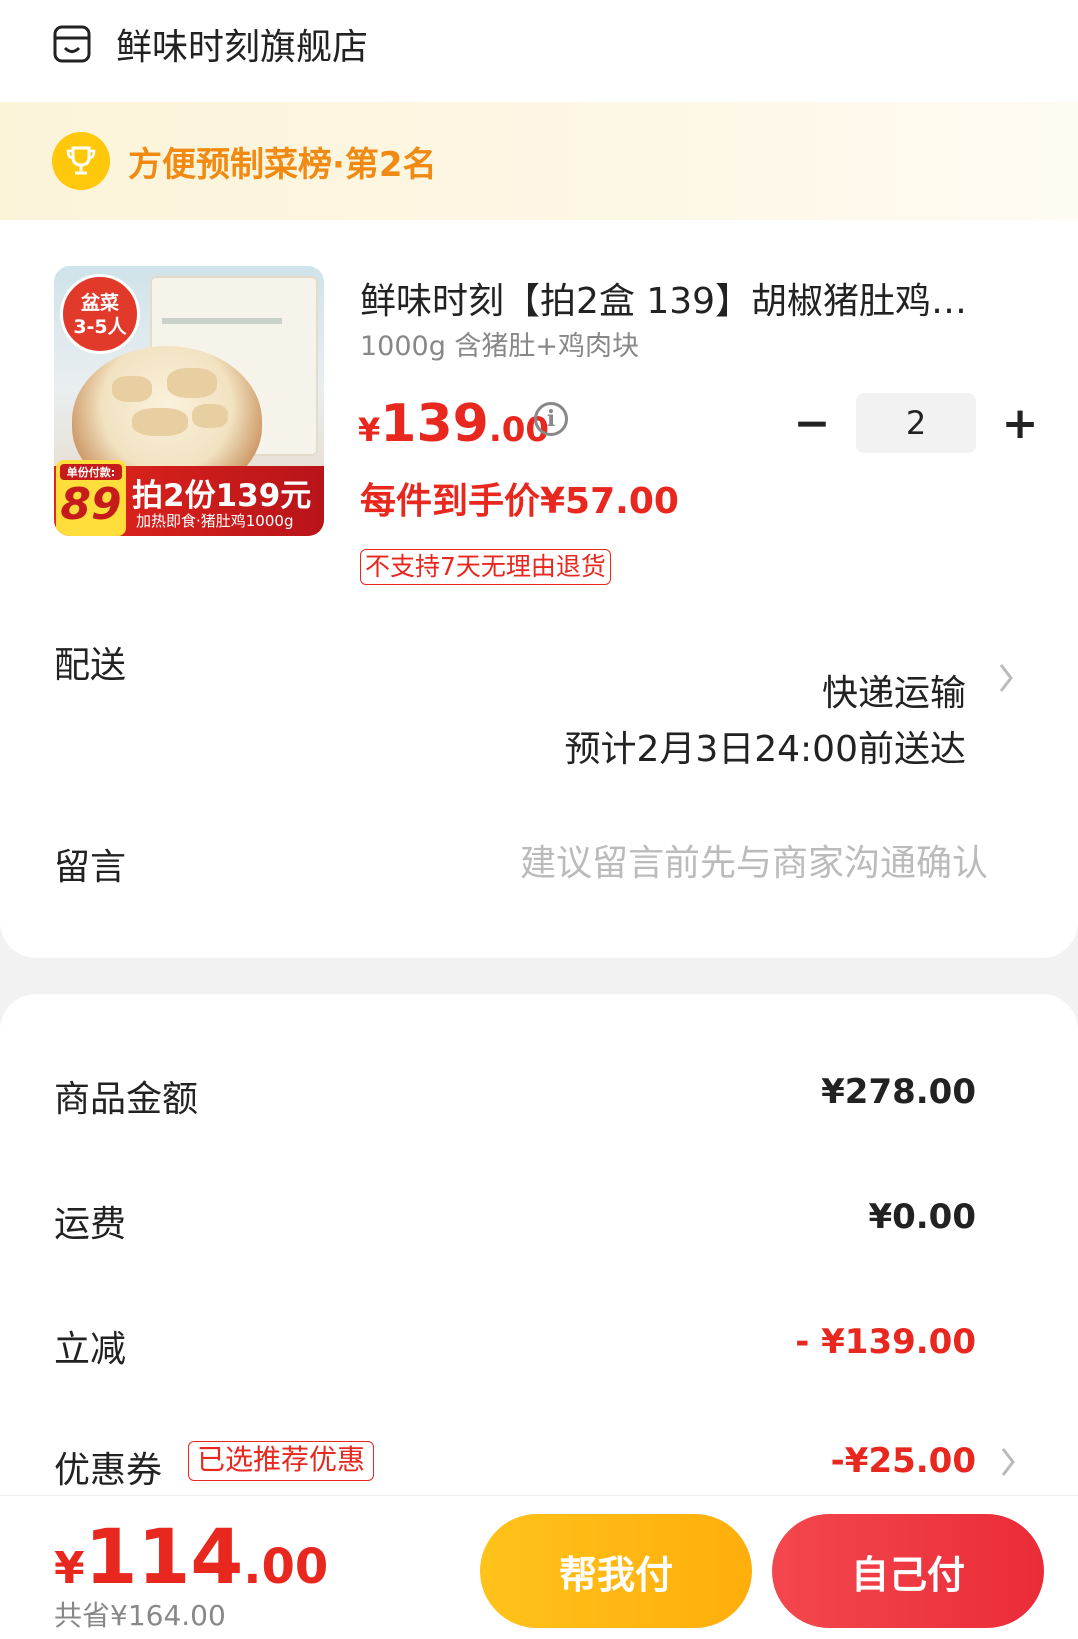  Describe the element at coordinates (140, 1615) in the screenshot. I see `saved-amount: 共省¥164.00` at that location.